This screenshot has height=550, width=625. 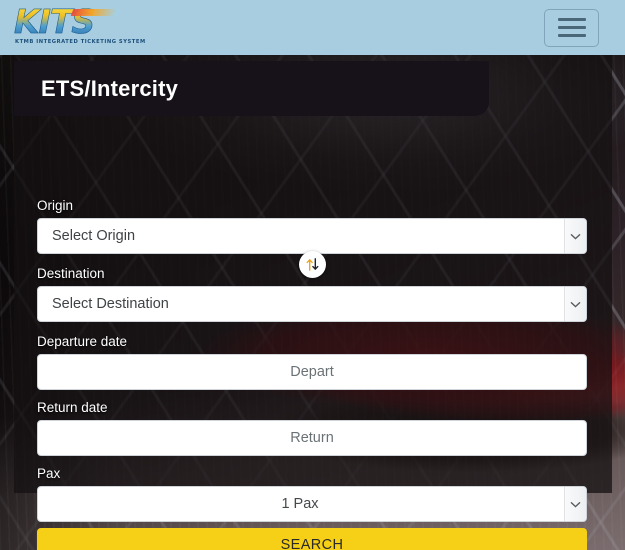 What do you see at coordinates (72, 407) in the screenshot?
I see `return-date-label: Return date` at bounding box center [72, 407].